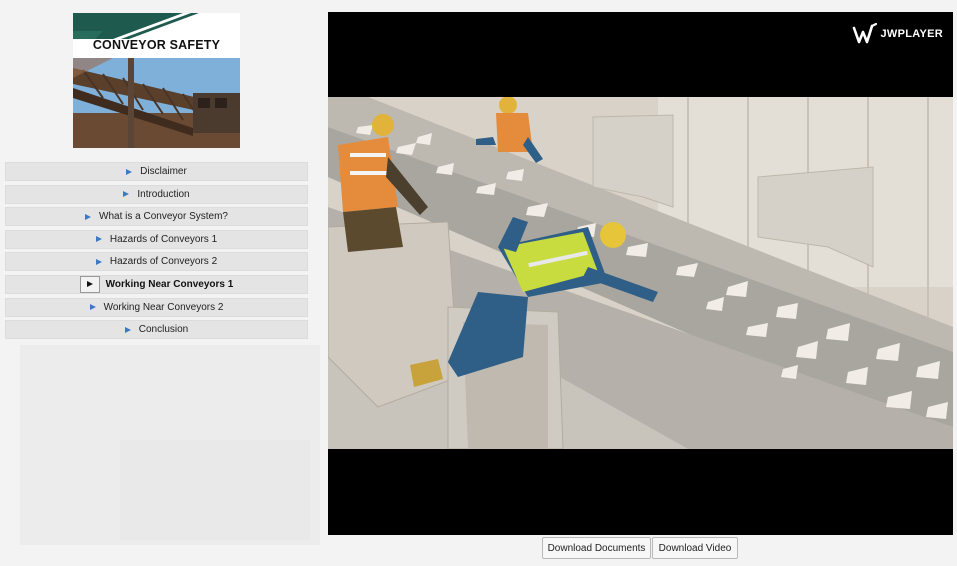 Image resolution: width=957 pixels, height=566 pixels. I want to click on menu-item-hazards-2: Hazards of Conveyors 2, so click(156, 262).